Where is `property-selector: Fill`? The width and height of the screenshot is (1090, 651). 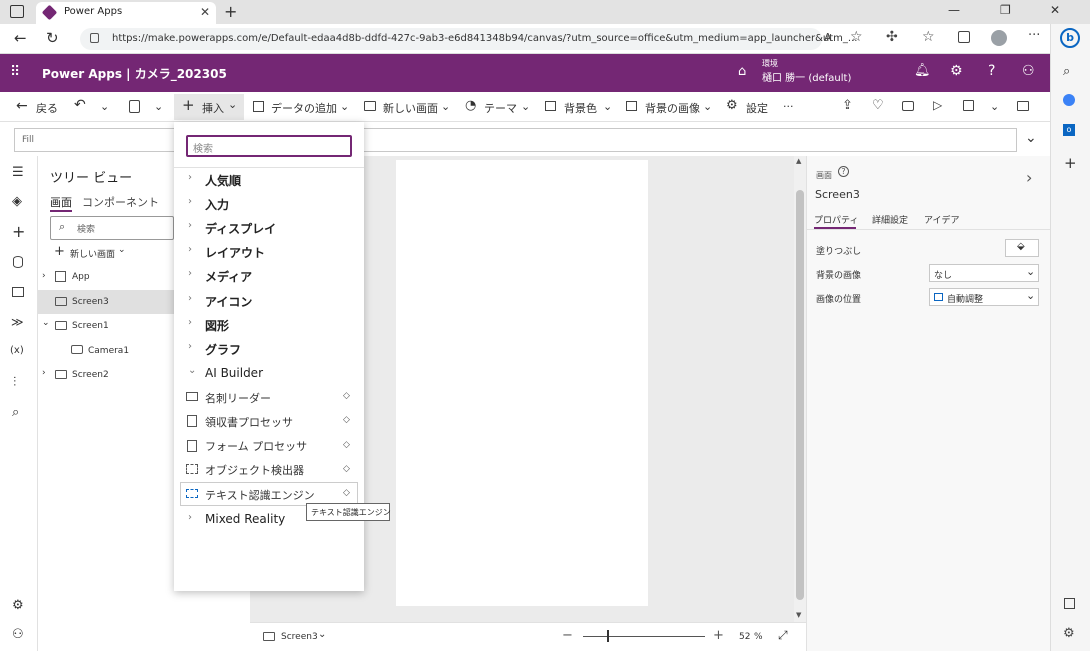
property-selector: Fill is located at coordinates (28, 140).